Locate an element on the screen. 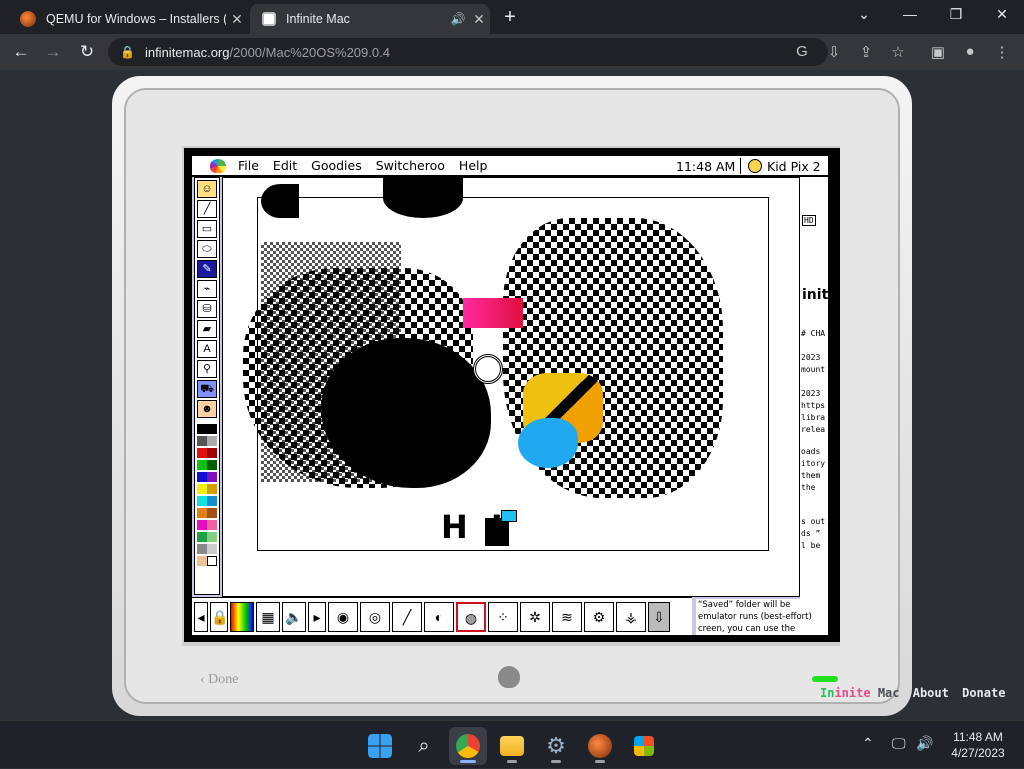  swatch-yellow is located at coordinates (202, 489).